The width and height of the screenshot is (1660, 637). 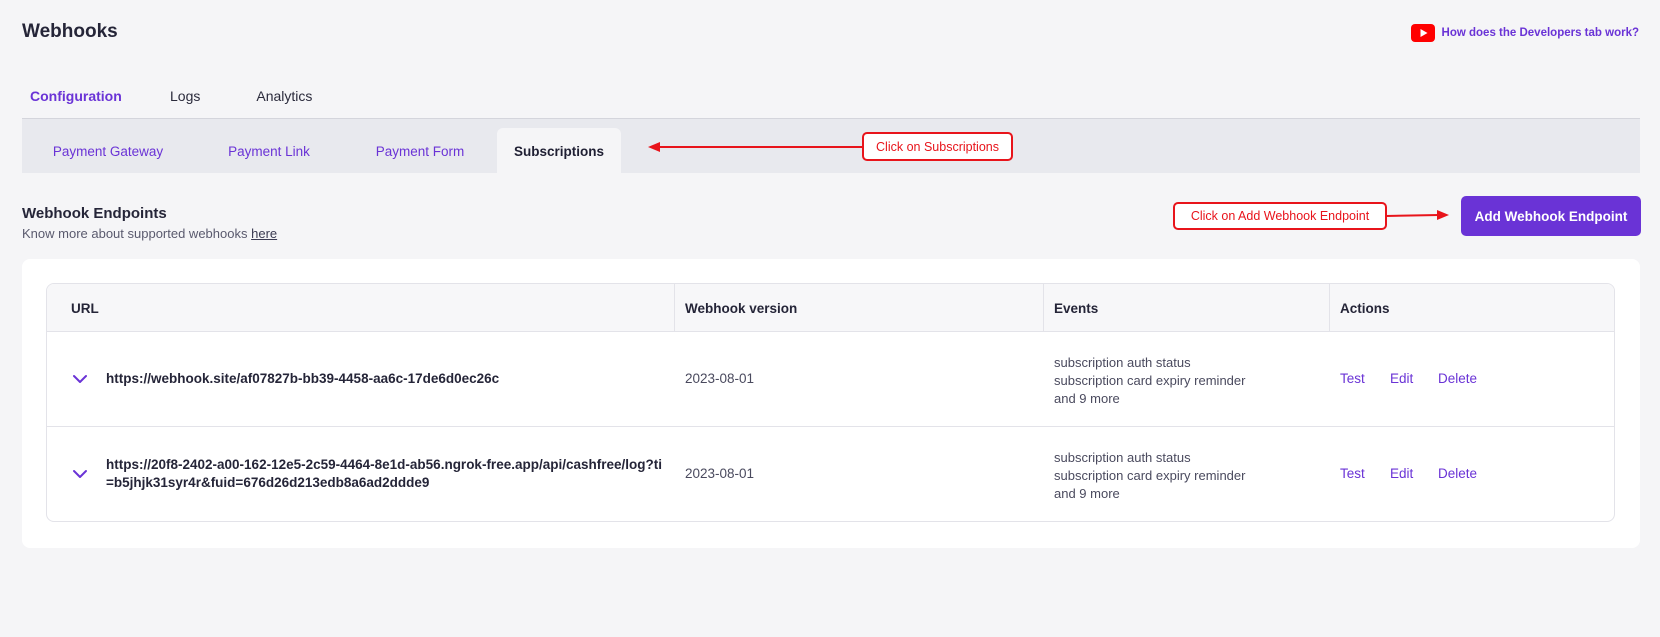 I want to click on developers-help-link: How does the Developers tab work?, so click(x=1524, y=33).